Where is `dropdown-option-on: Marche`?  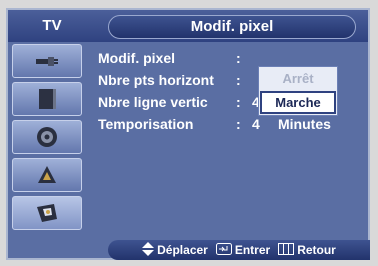
dropdown-option-on: Marche is located at coordinates (298, 102).